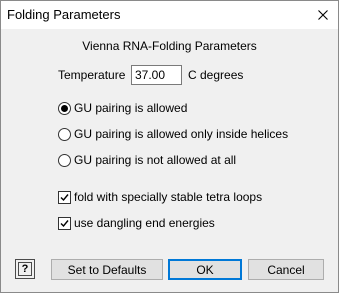 Image resolution: width=339 pixels, height=293 pixels. What do you see at coordinates (286, 269) in the screenshot?
I see `cancel-button: Cancel` at bounding box center [286, 269].